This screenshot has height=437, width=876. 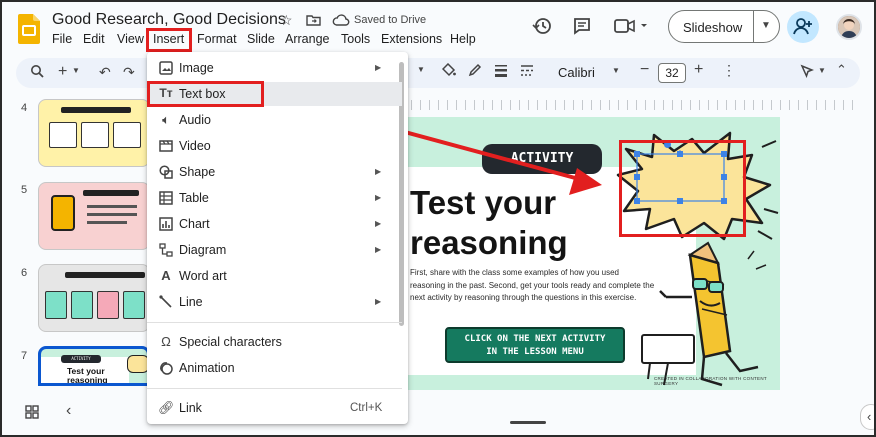 What do you see at coordinates (166, 68) in the screenshot?
I see `image-icon` at bounding box center [166, 68].